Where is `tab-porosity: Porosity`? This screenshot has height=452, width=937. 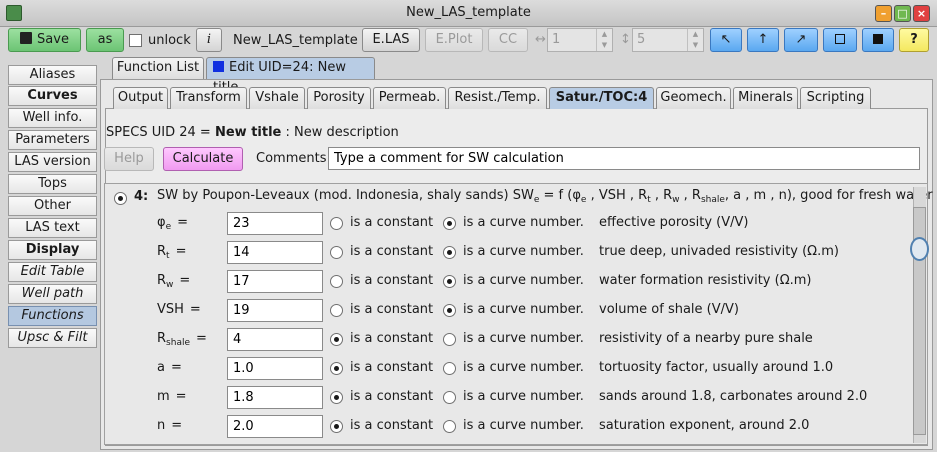 tab-porosity: Porosity is located at coordinates (339, 98).